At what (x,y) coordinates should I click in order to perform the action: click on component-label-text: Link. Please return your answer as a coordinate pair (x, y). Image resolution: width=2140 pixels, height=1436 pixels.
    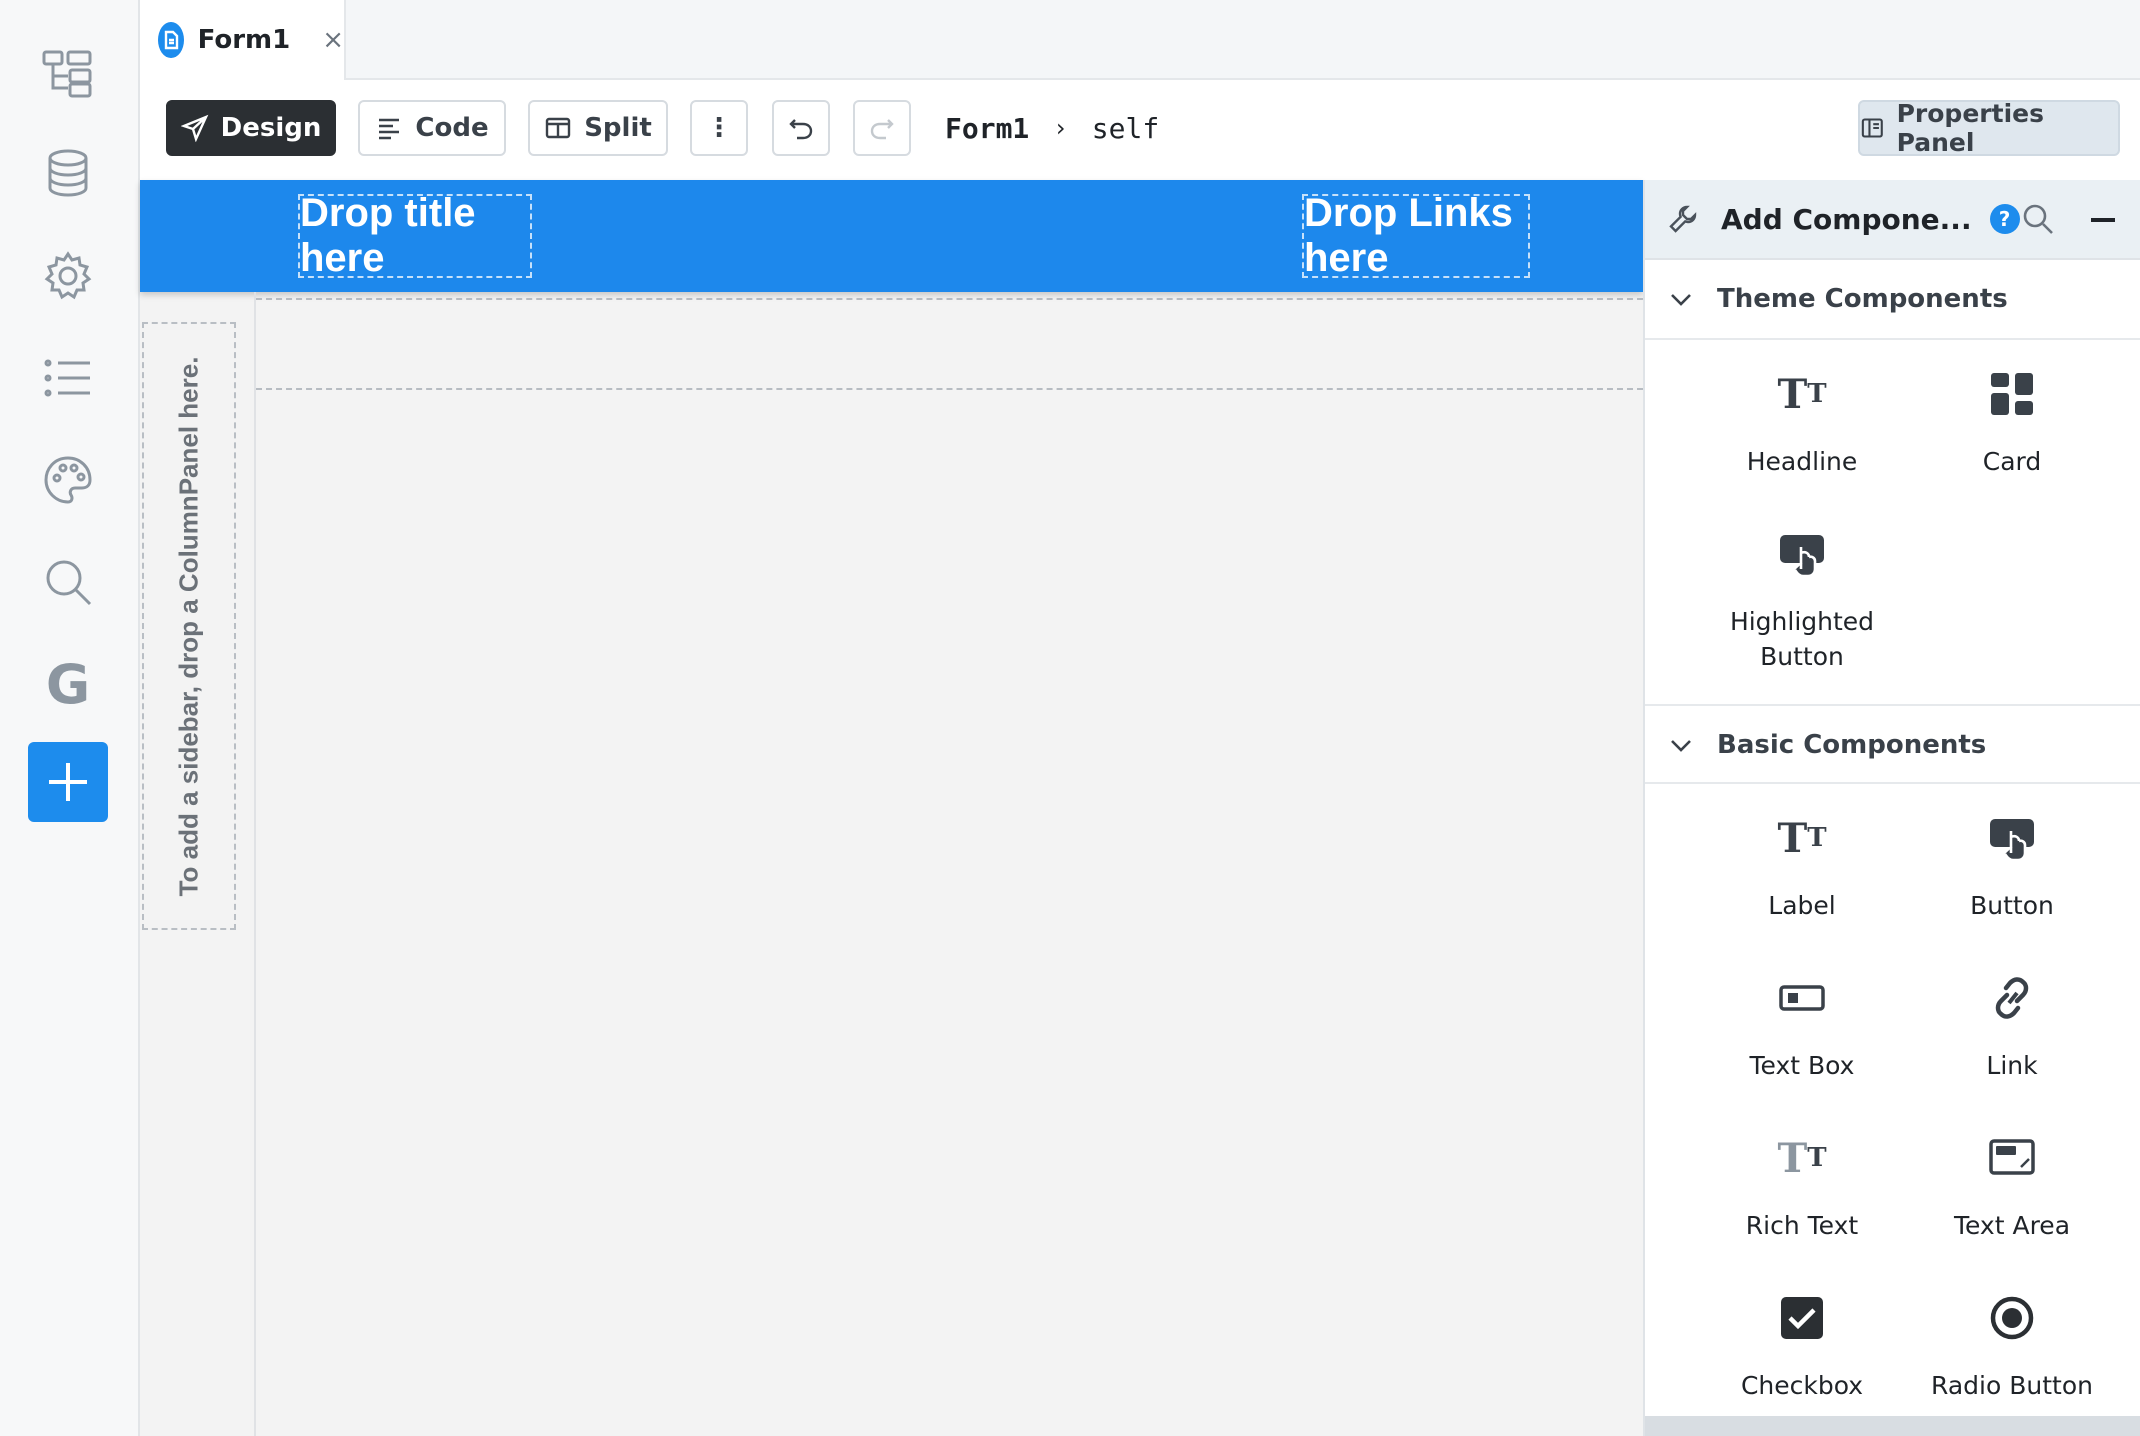
    Looking at the image, I should click on (2012, 1065).